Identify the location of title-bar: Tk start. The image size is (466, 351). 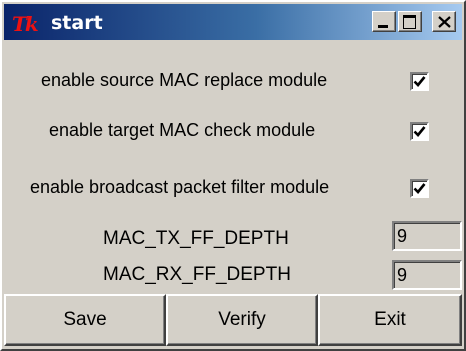
(233, 22).